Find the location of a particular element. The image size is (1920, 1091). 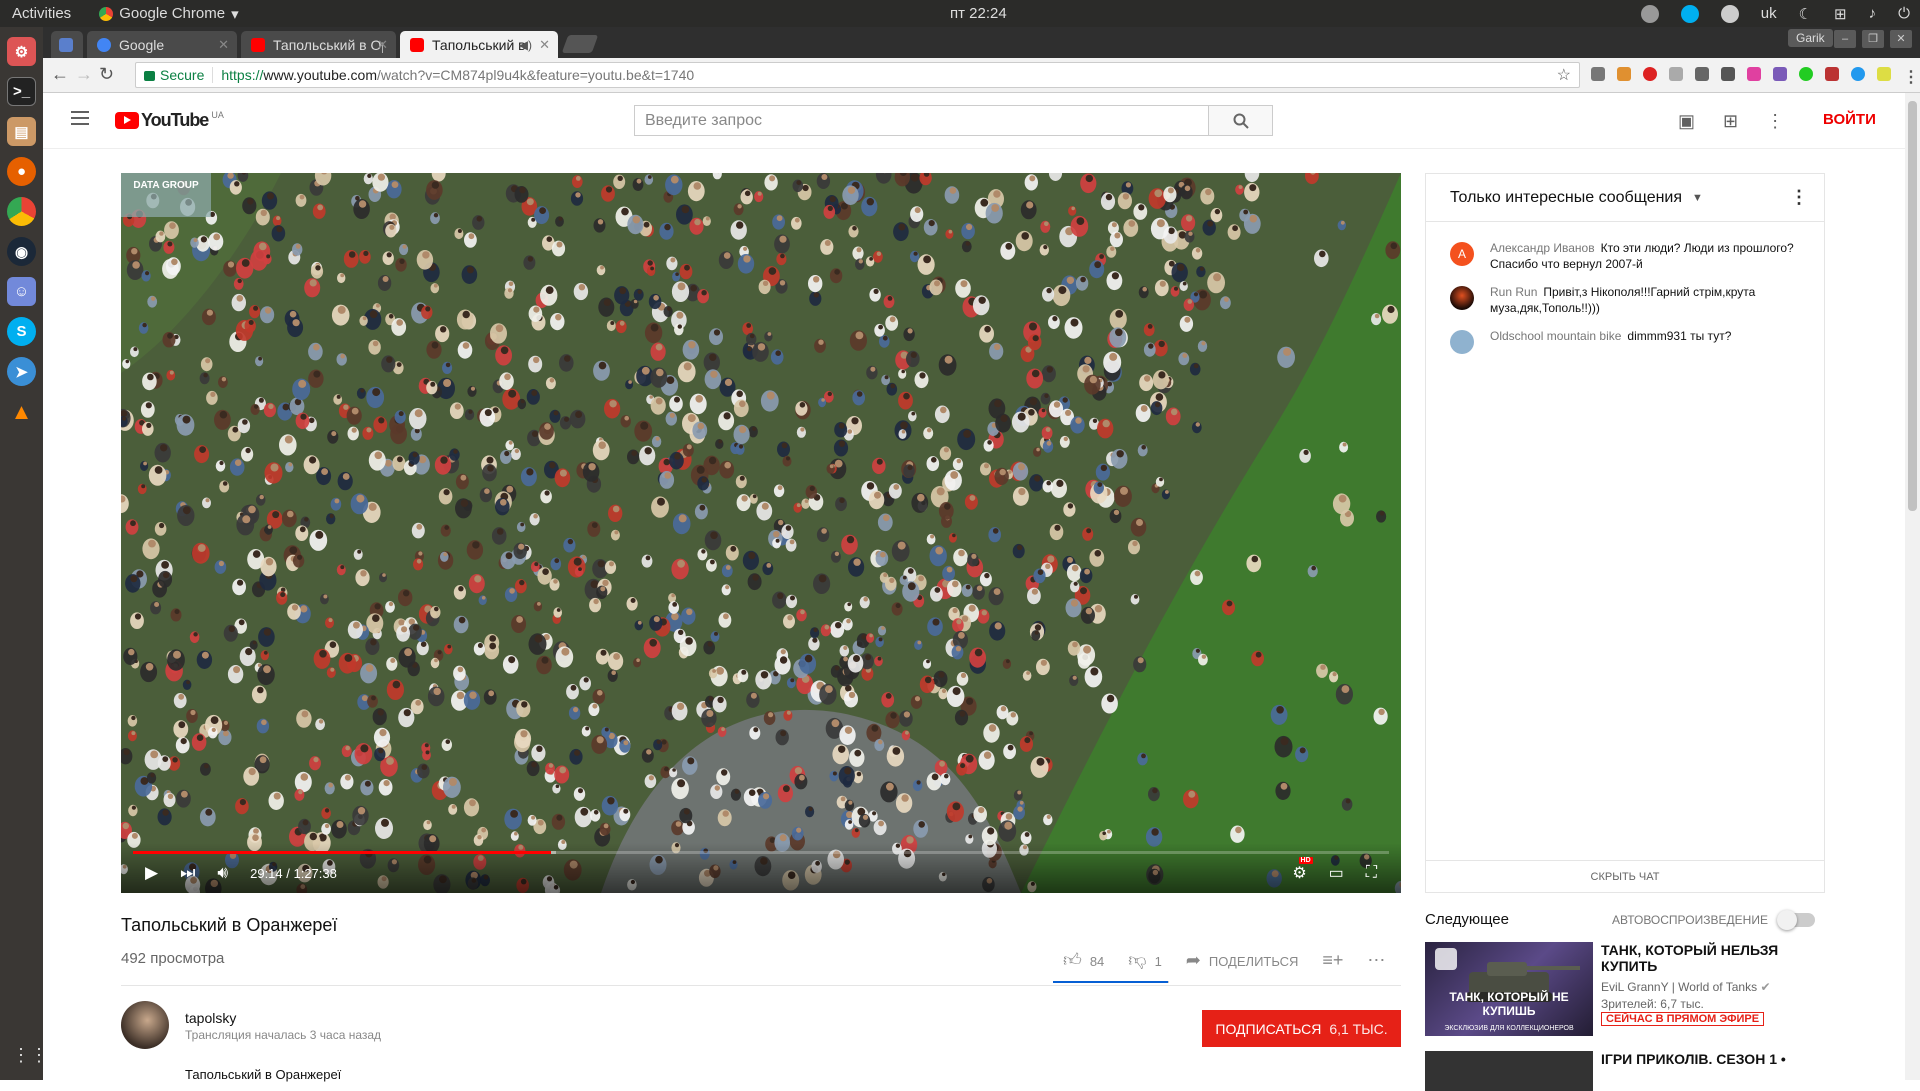

reload-icon: ↻ is located at coordinates (106, 74).